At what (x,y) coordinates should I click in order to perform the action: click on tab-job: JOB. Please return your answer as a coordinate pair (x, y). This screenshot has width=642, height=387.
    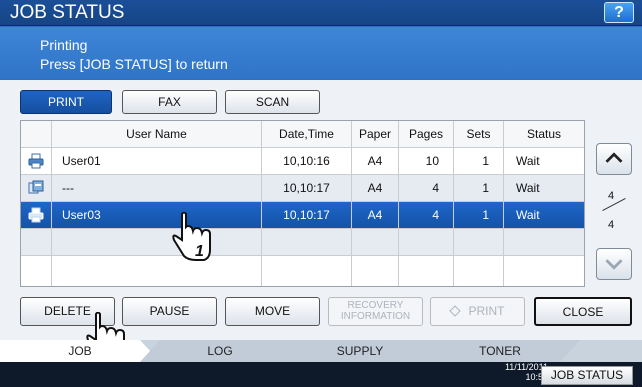
    Looking at the image, I should click on (80, 351).